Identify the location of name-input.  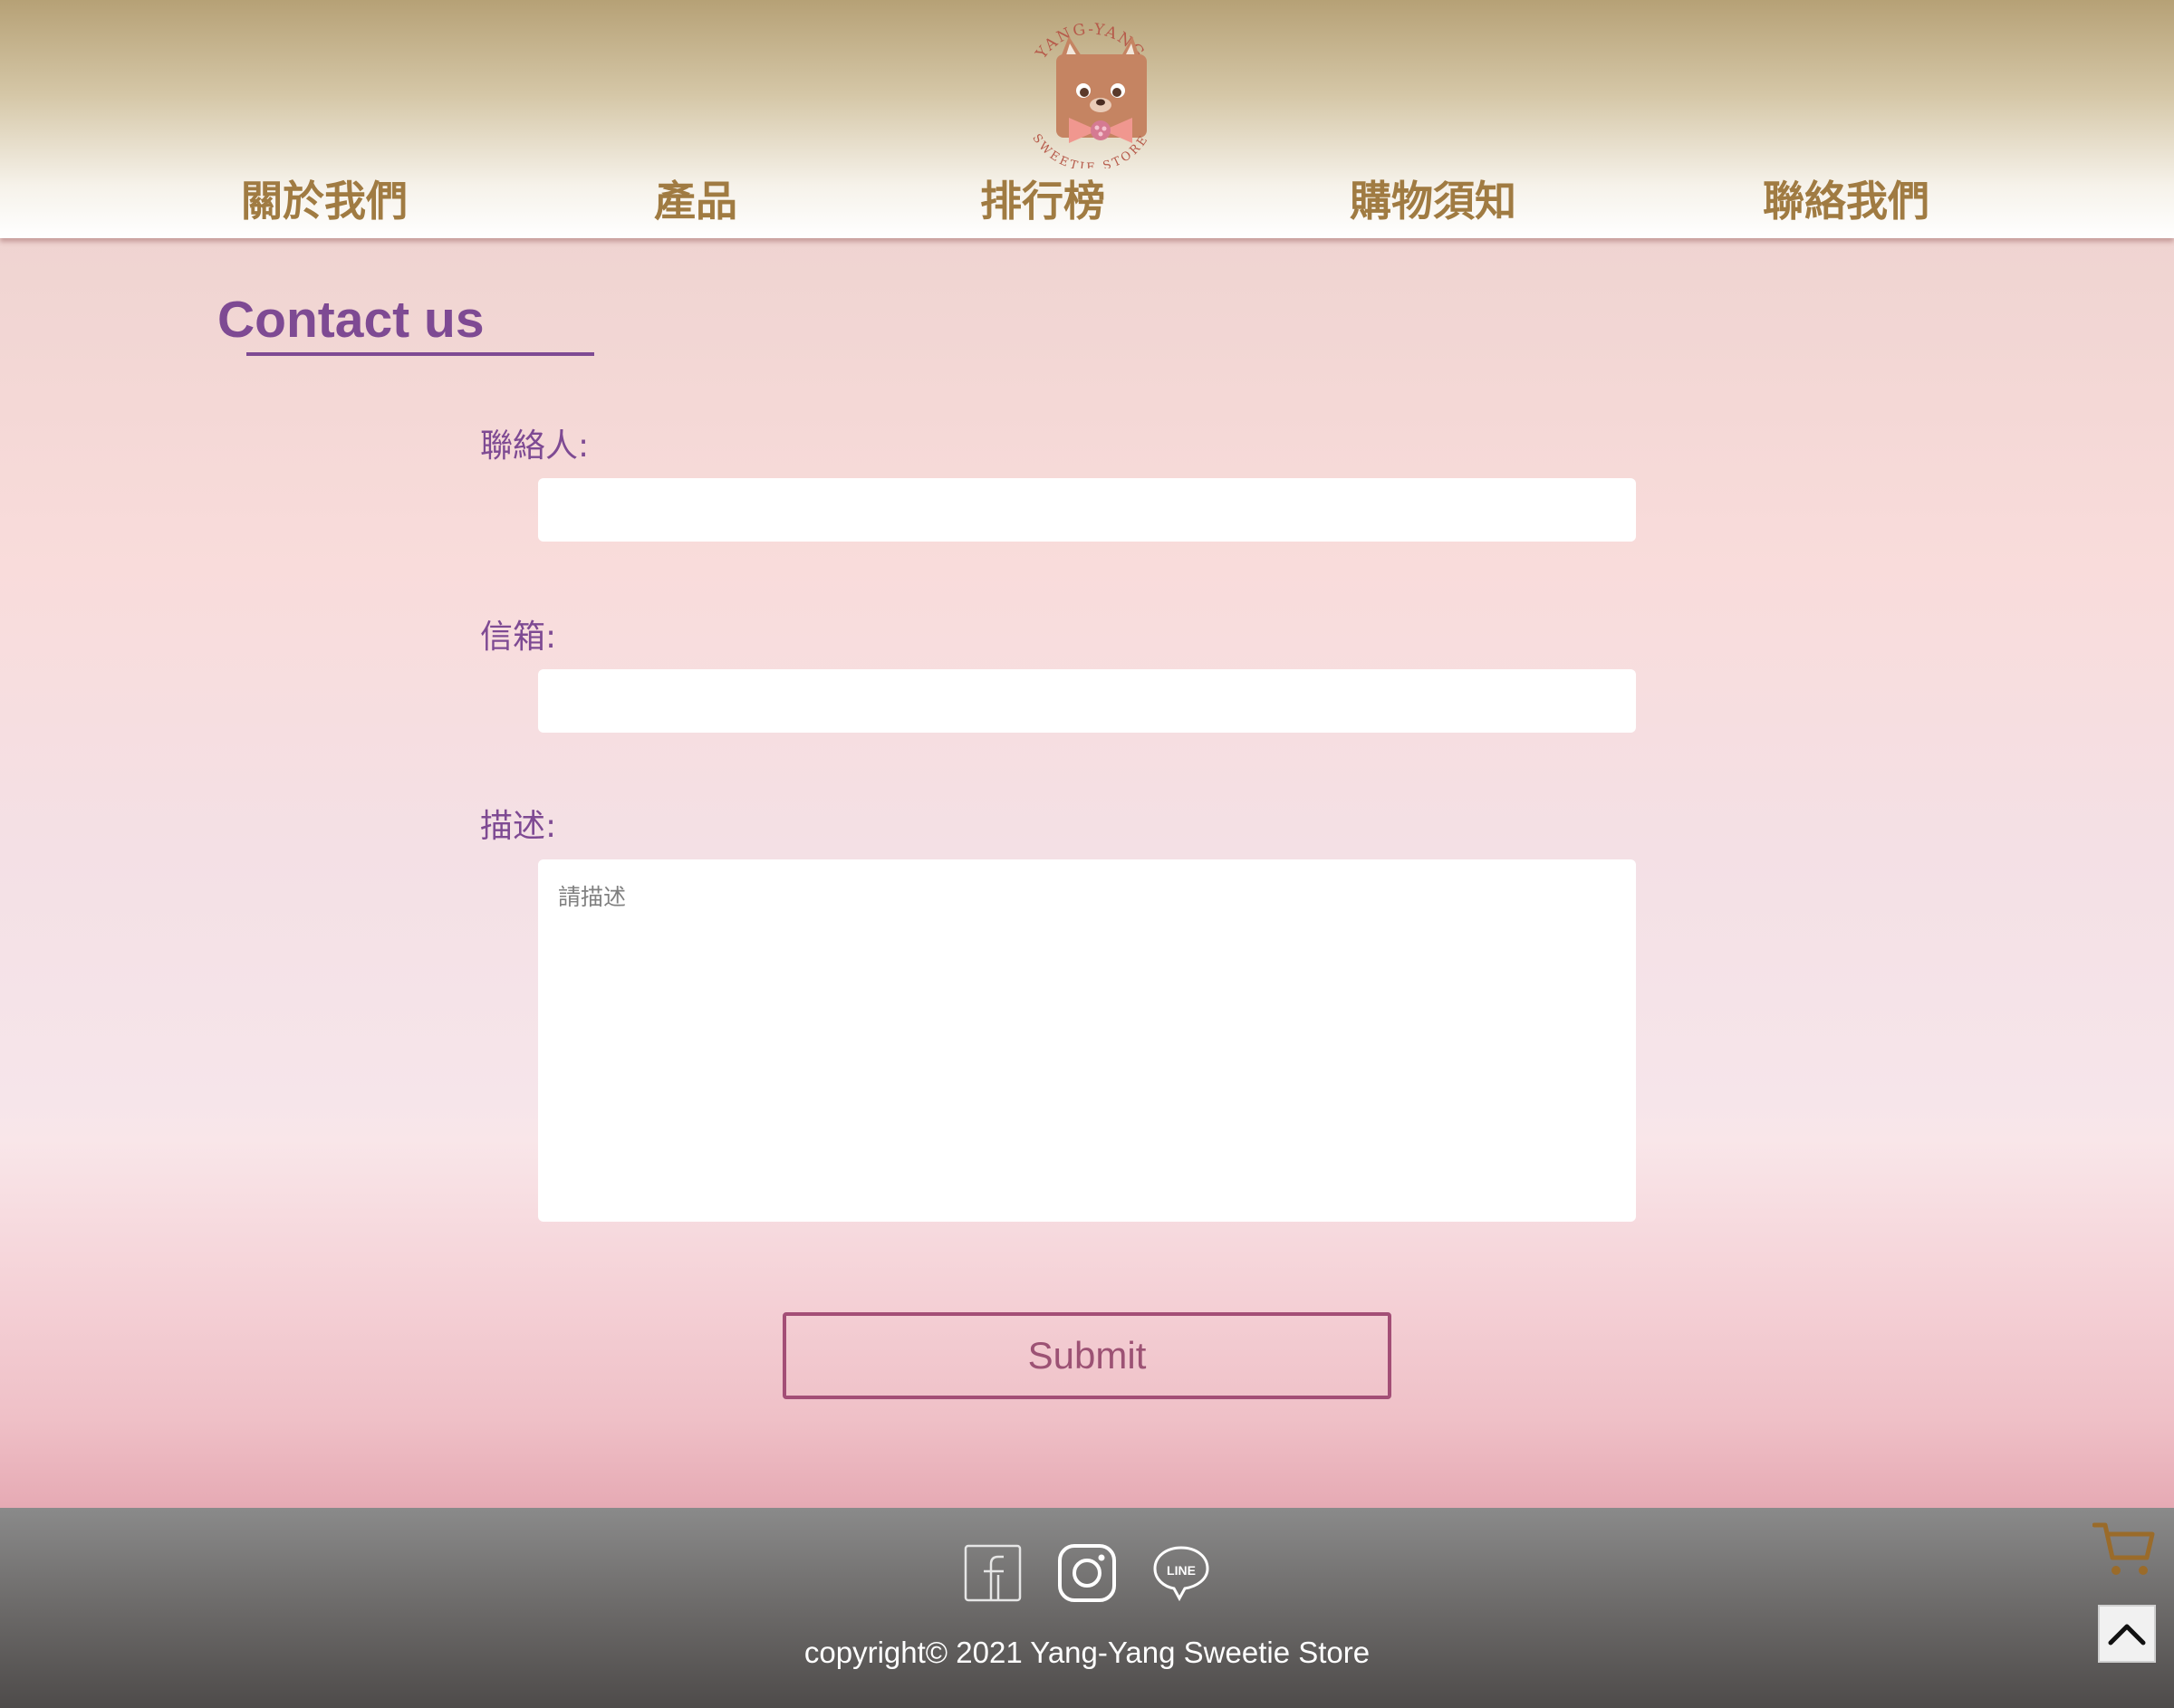
(1087, 510).